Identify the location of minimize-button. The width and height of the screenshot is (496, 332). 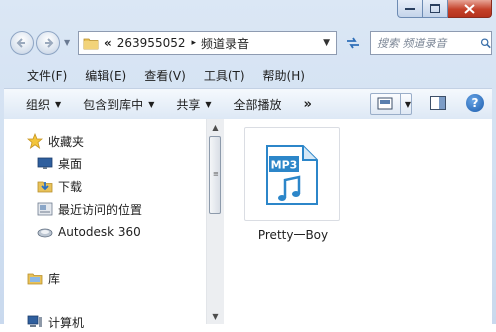
(410, 9).